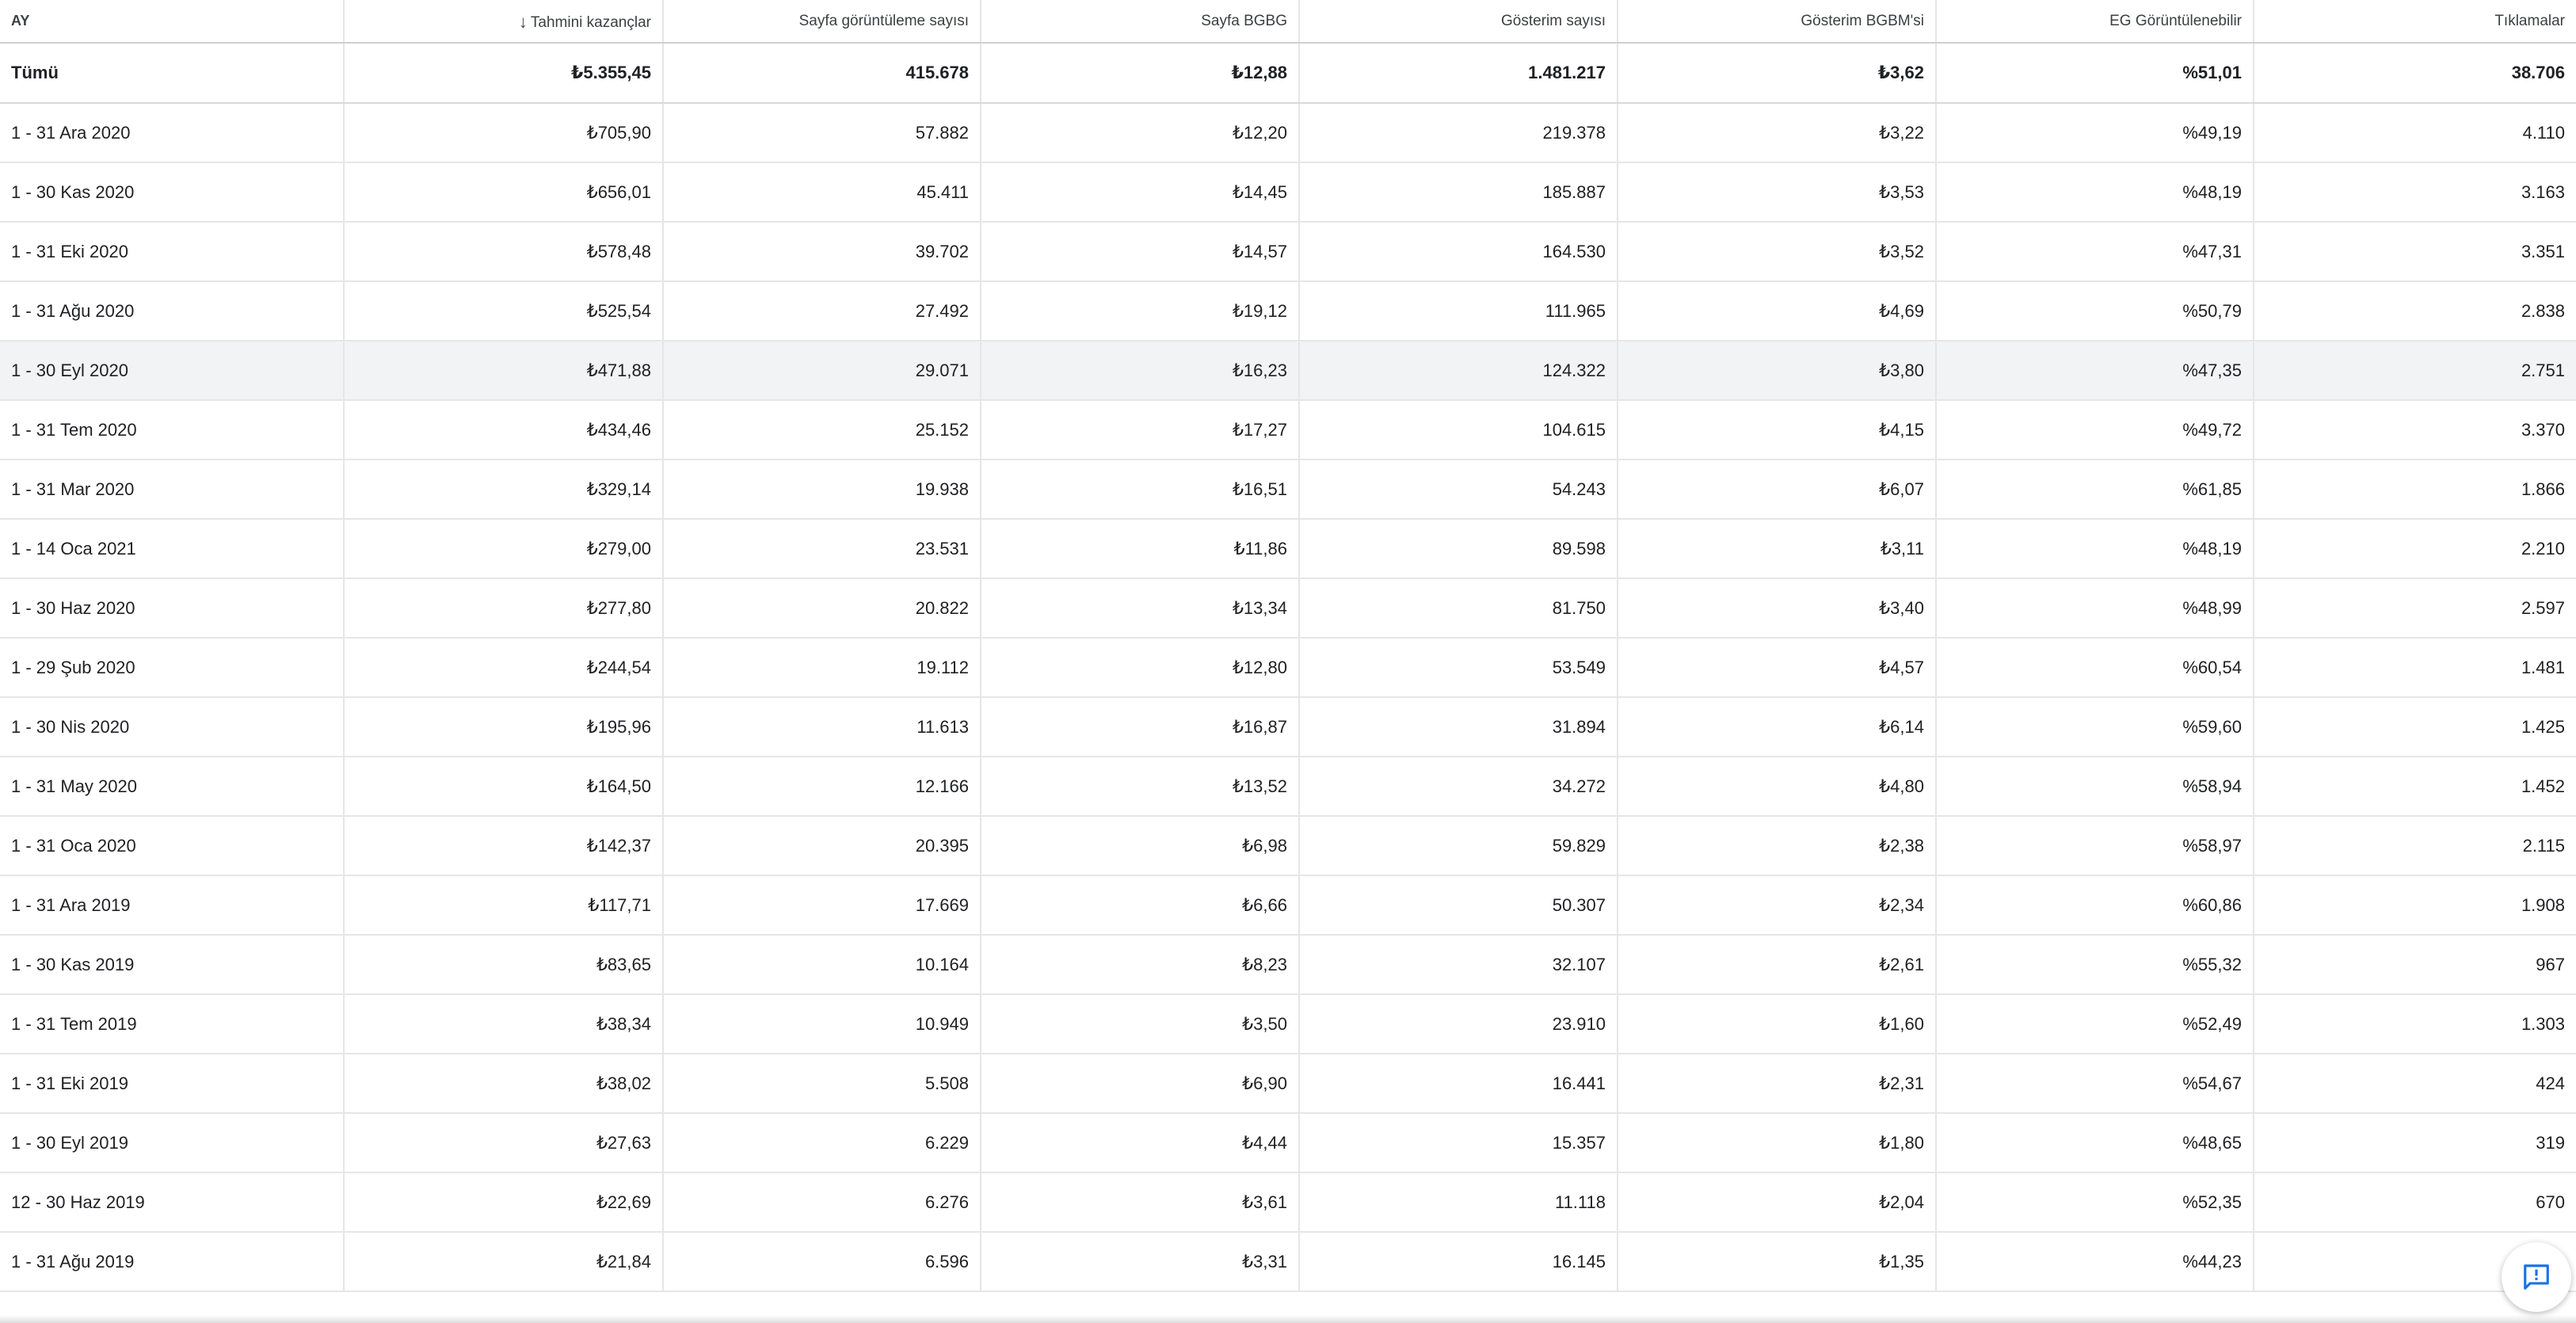 Image resolution: width=2576 pixels, height=1323 pixels. I want to click on cell-clicks: 967, so click(2415, 965).